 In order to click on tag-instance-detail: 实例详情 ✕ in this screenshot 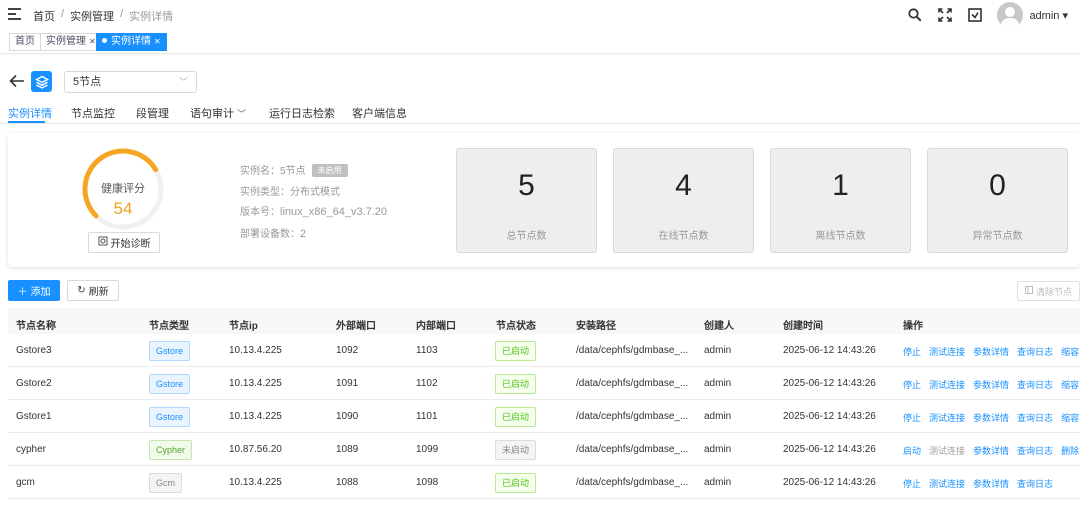, I will do `click(131, 42)`.